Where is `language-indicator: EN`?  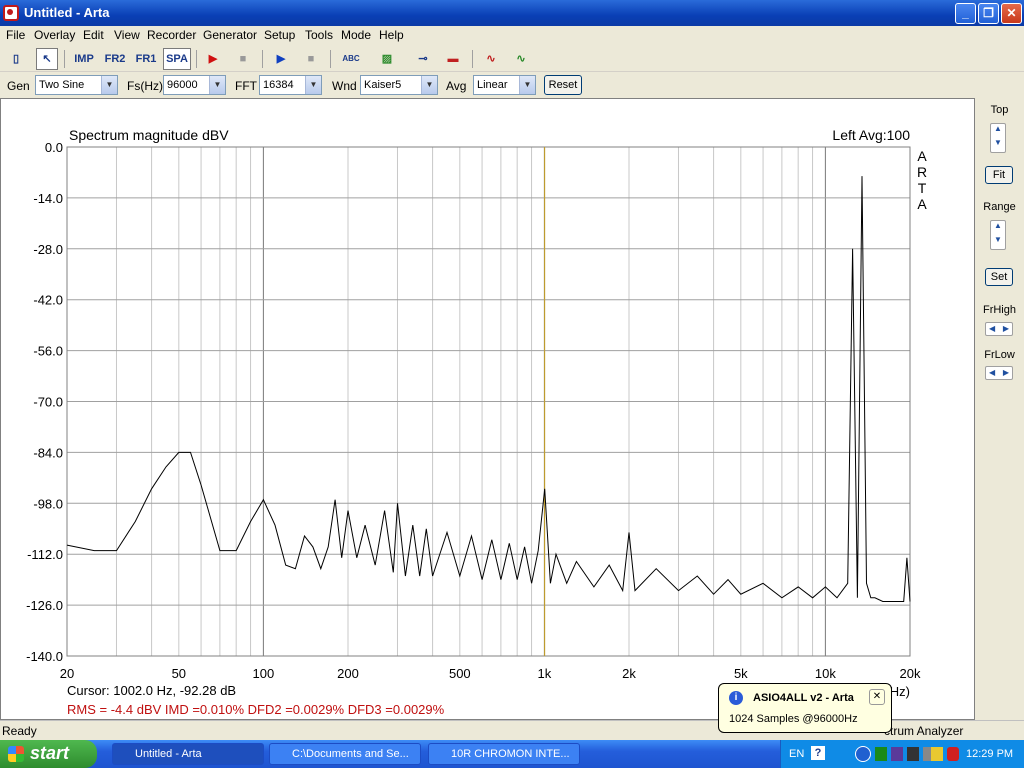 language-indicator: EN is located at coordinates (796, 754).